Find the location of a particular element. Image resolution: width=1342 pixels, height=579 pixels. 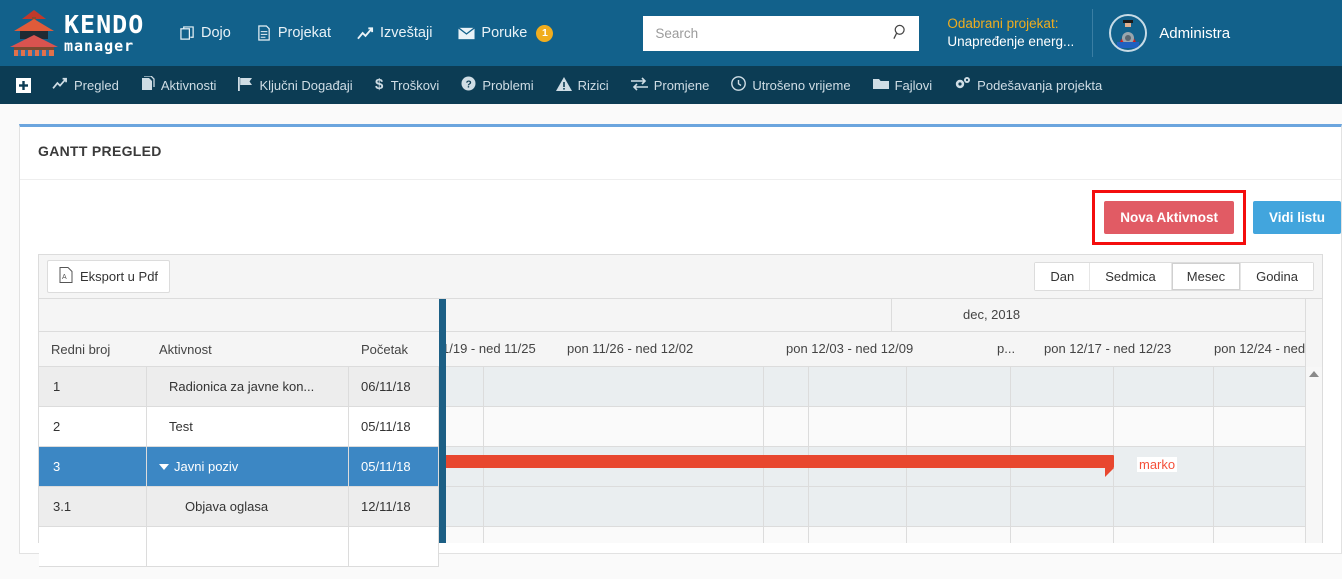

table-row: 2 Test 05/11/18 is located at coordinates (239, 427).